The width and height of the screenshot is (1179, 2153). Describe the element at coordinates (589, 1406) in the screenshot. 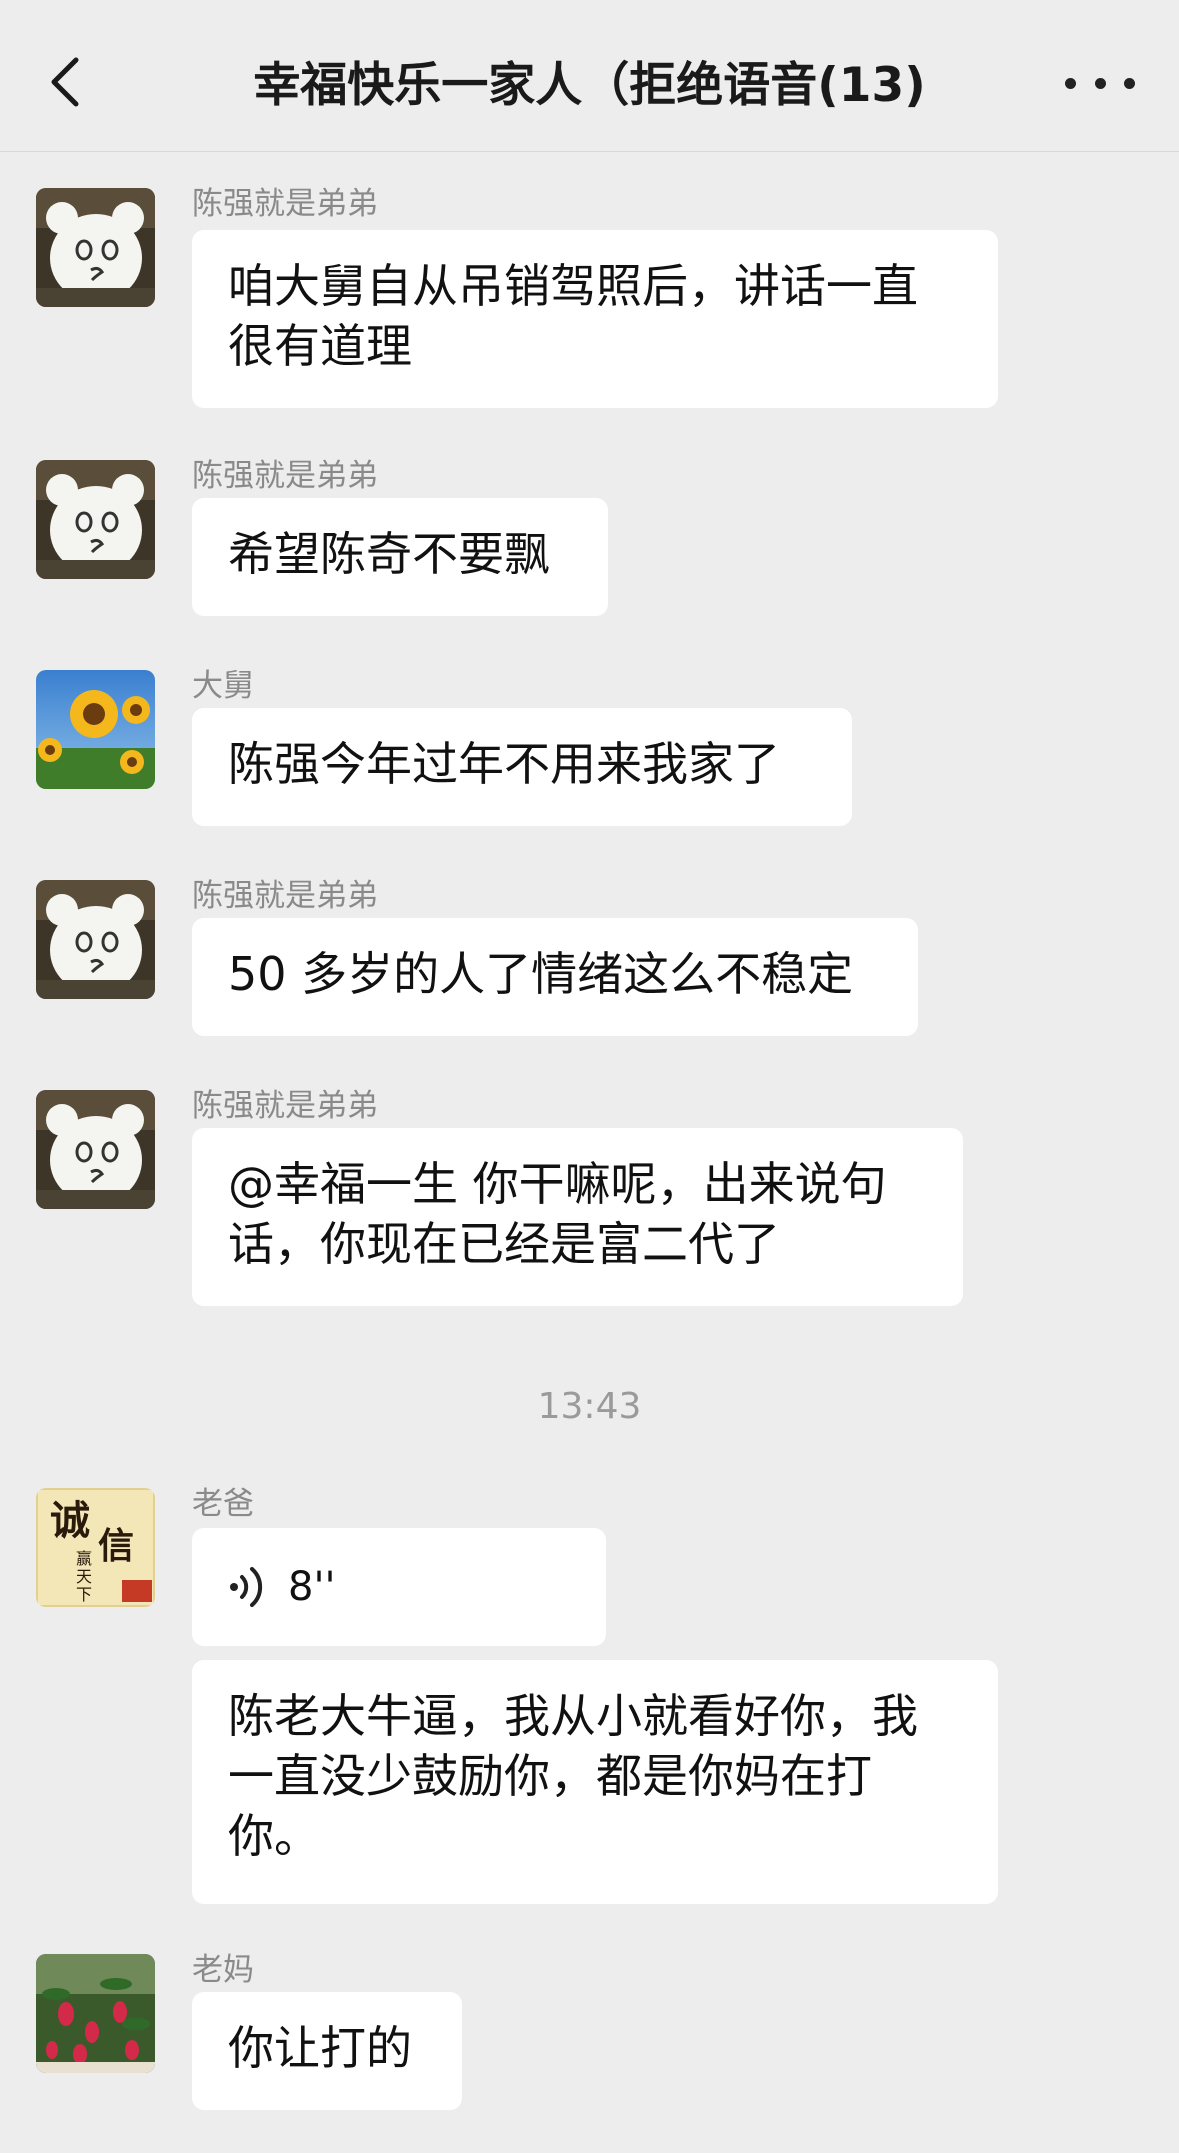

I see `timestamp: 13:43` at that location.